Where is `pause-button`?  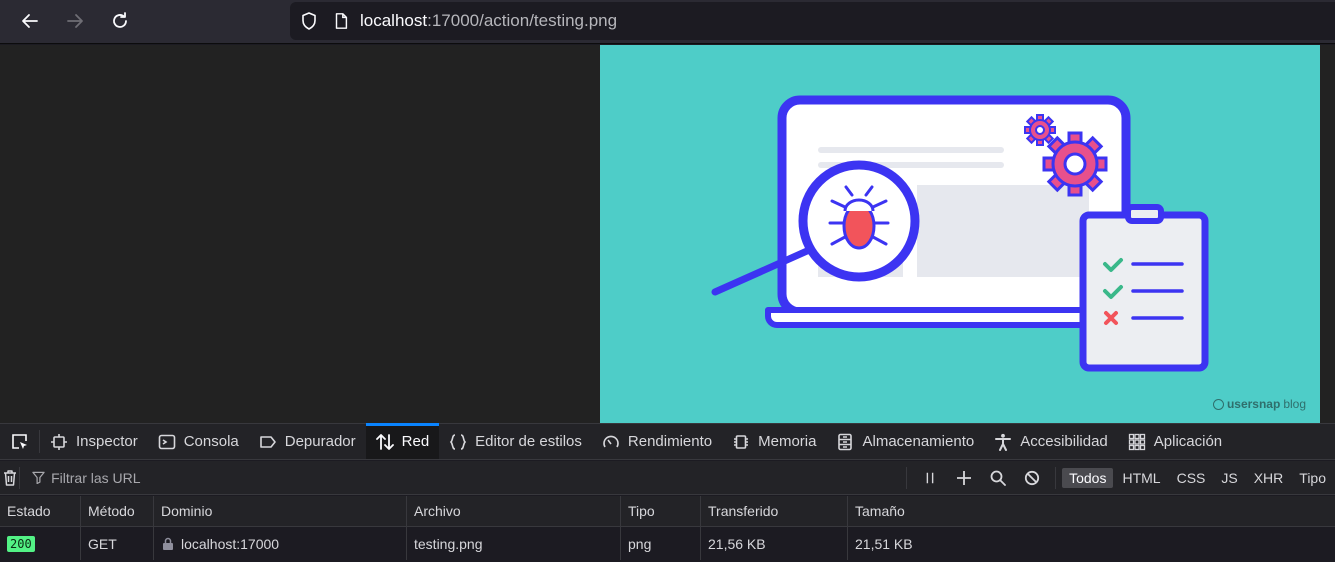 pause-button is located at coordinates (930, 478).